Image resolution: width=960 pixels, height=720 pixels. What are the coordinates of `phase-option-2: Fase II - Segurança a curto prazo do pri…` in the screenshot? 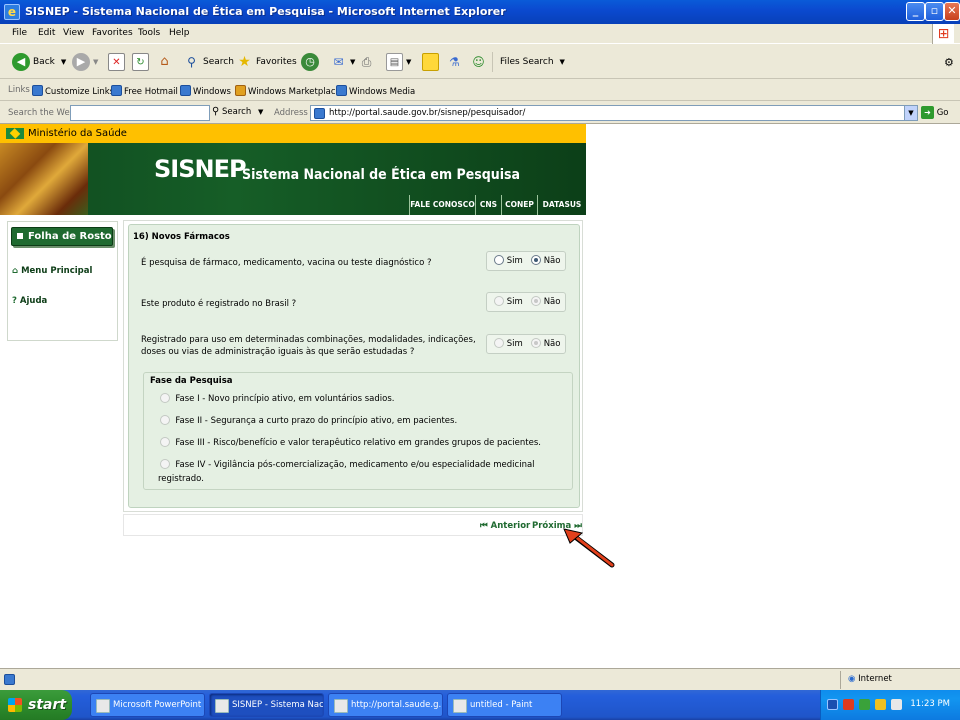 It's located at (308, 421).